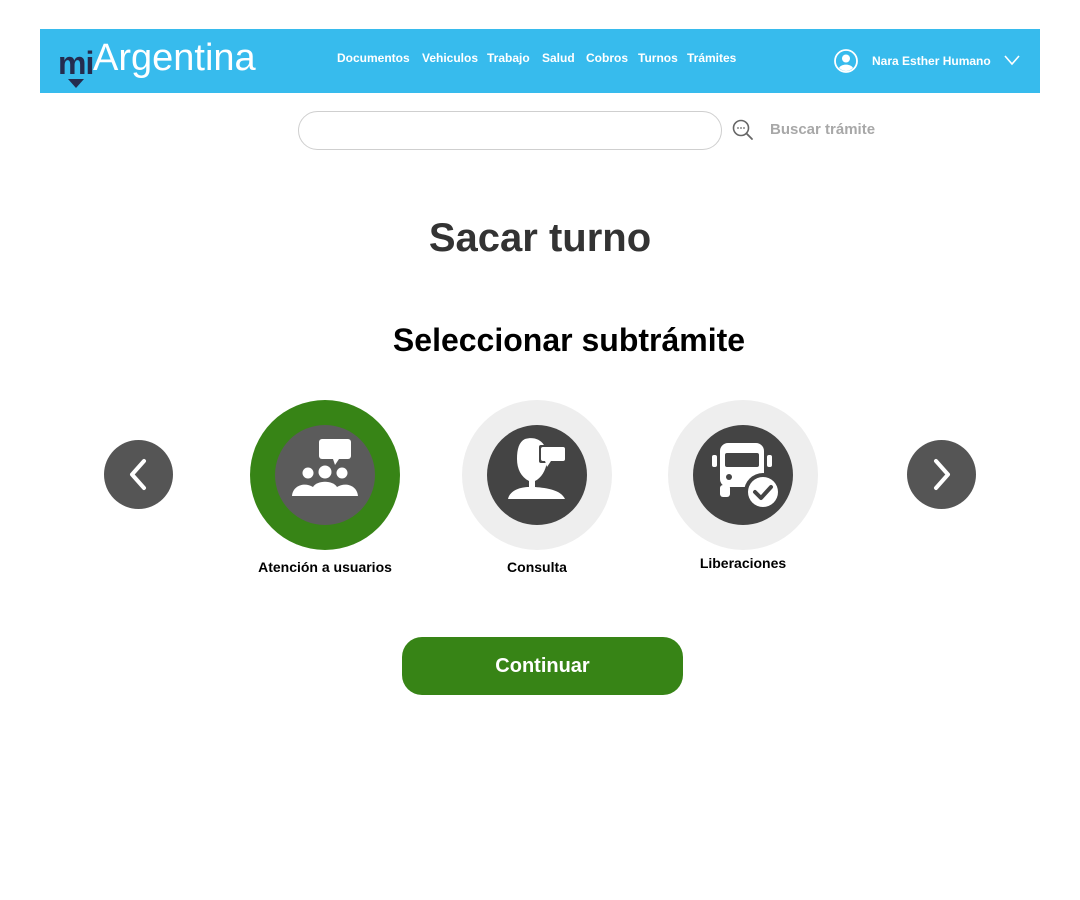  Describe the element at coordinates (822, 129) in the screenshot. I see `search-label: Buscar trámite` at that location.